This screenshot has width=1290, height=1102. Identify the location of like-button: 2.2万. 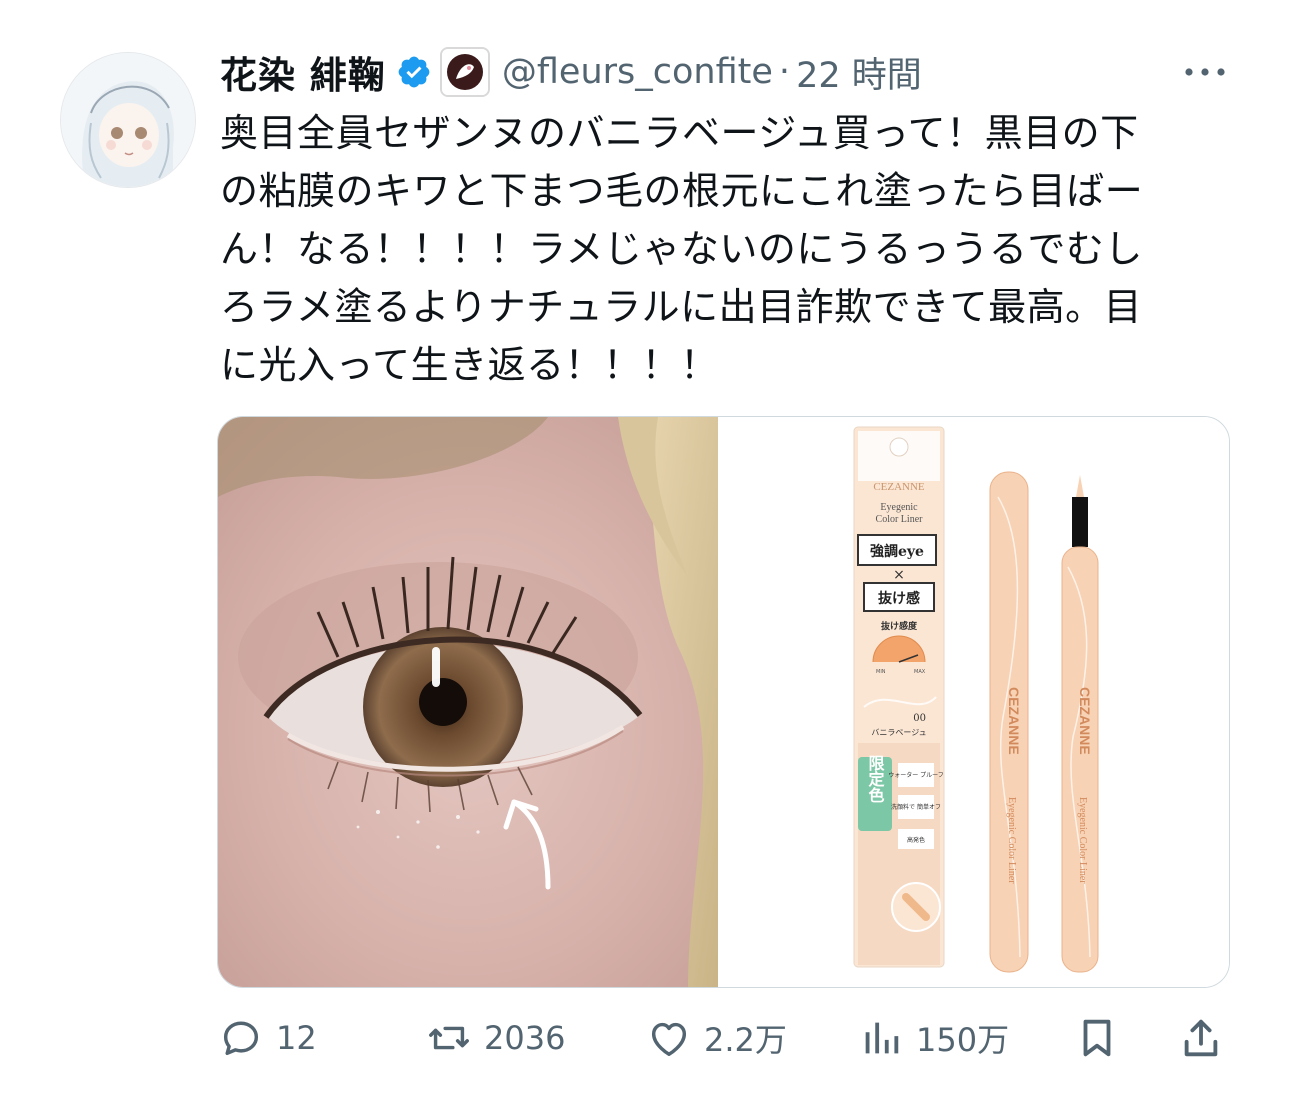
(716, 1038).